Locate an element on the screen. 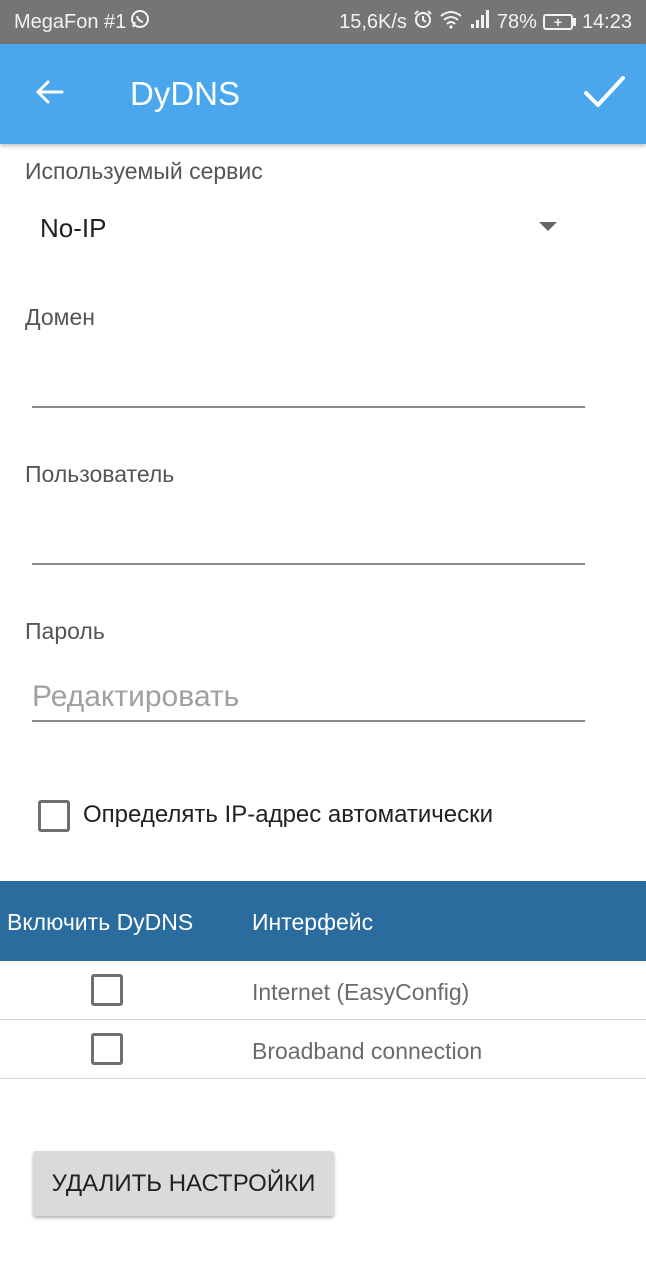  auto-ip-checkbox is located at coordinates (54, 816).